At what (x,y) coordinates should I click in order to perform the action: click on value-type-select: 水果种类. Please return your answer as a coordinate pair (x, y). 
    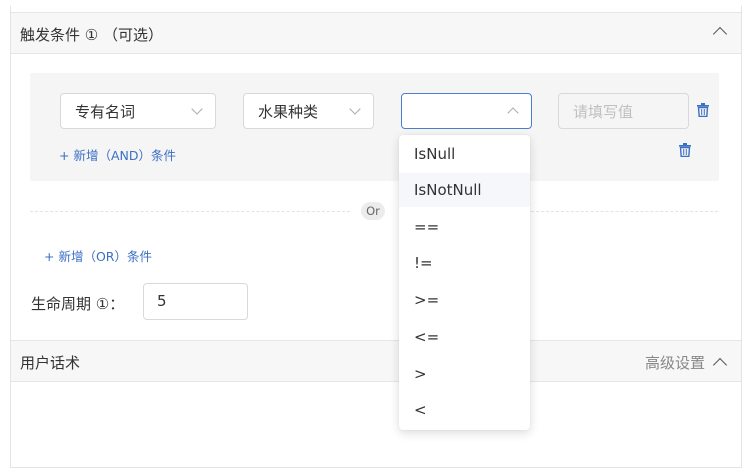
    Looking at the image, I should click on (308, 111).